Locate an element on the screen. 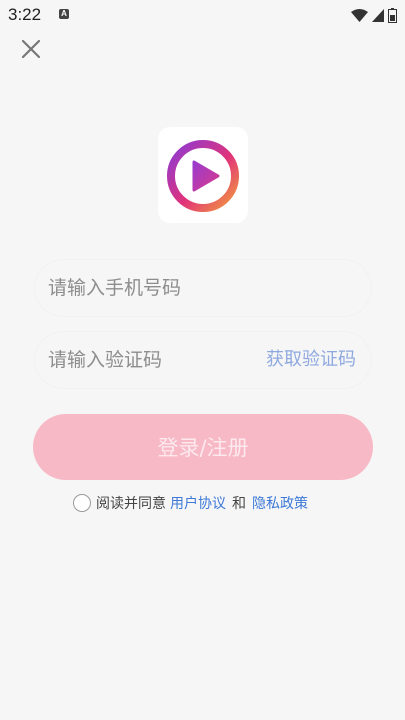  verification-field: 获取验证码 is located at coordinates (203, 360).